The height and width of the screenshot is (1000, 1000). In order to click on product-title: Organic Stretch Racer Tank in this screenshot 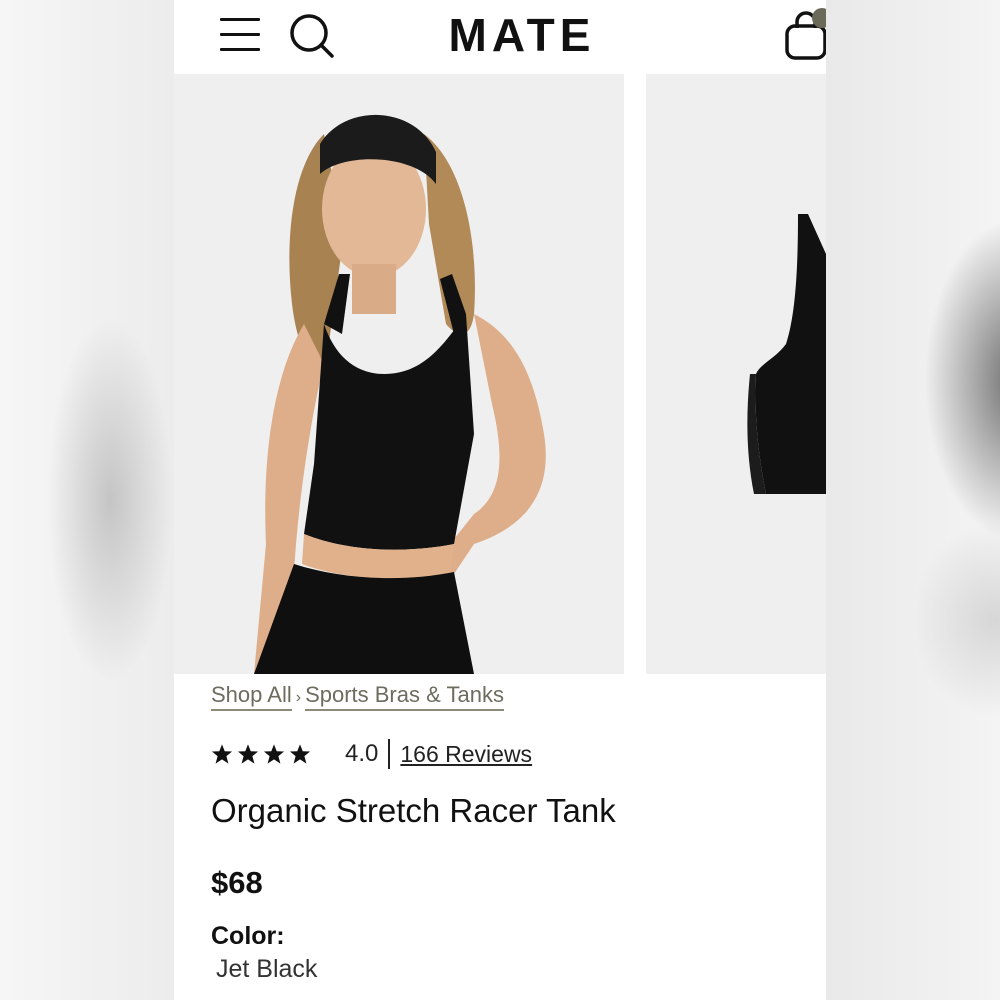, I will do `click(413, 810)`.